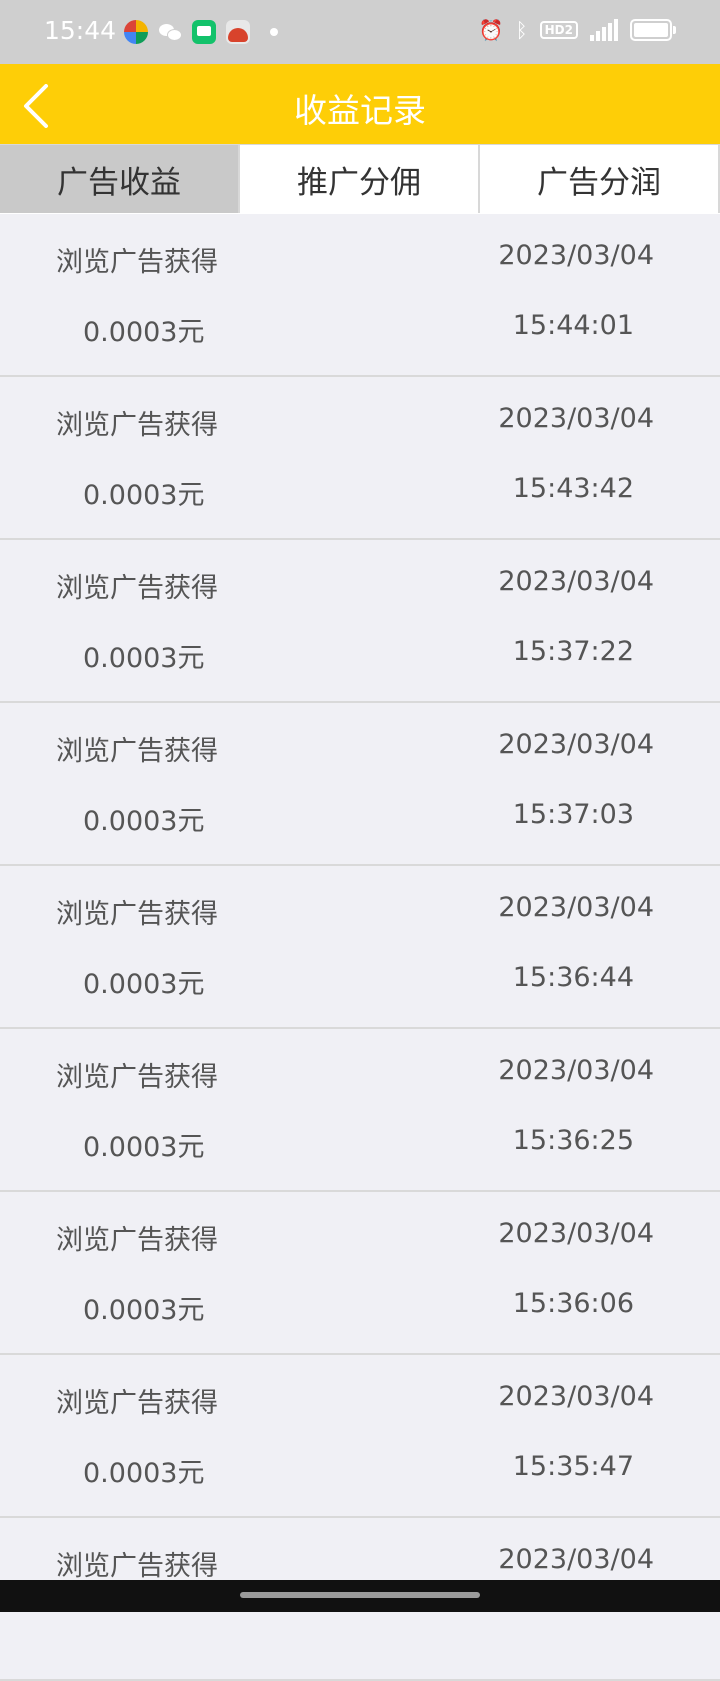 The image size is (720, 1681). I want to click on tab-ad-income: 广告收益, so click(120, 178).